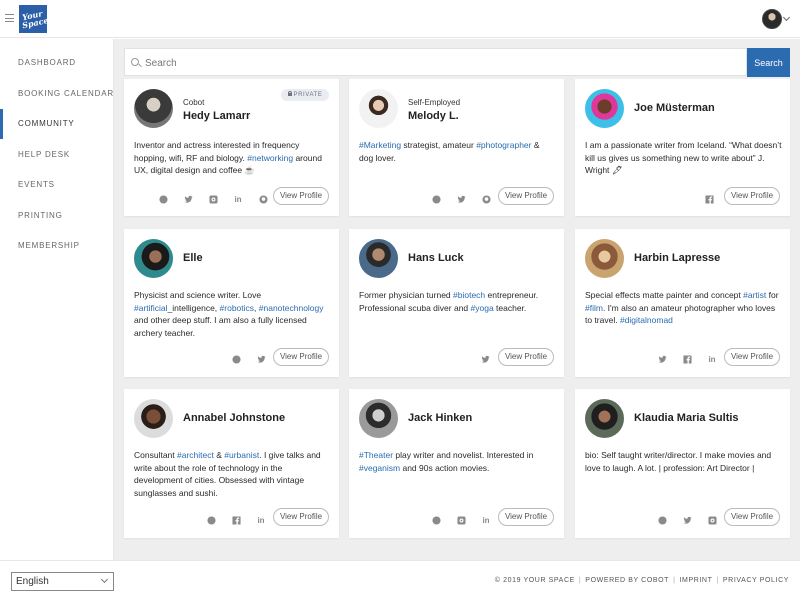  Describe the element at coordinates (376, 455) in the screenshot. I see `hashtag-link: #Theater` at that location.